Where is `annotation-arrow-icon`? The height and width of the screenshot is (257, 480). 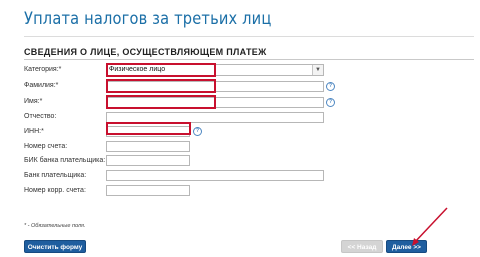
annotation-arrow-icon is located at coordinates (430, 226).